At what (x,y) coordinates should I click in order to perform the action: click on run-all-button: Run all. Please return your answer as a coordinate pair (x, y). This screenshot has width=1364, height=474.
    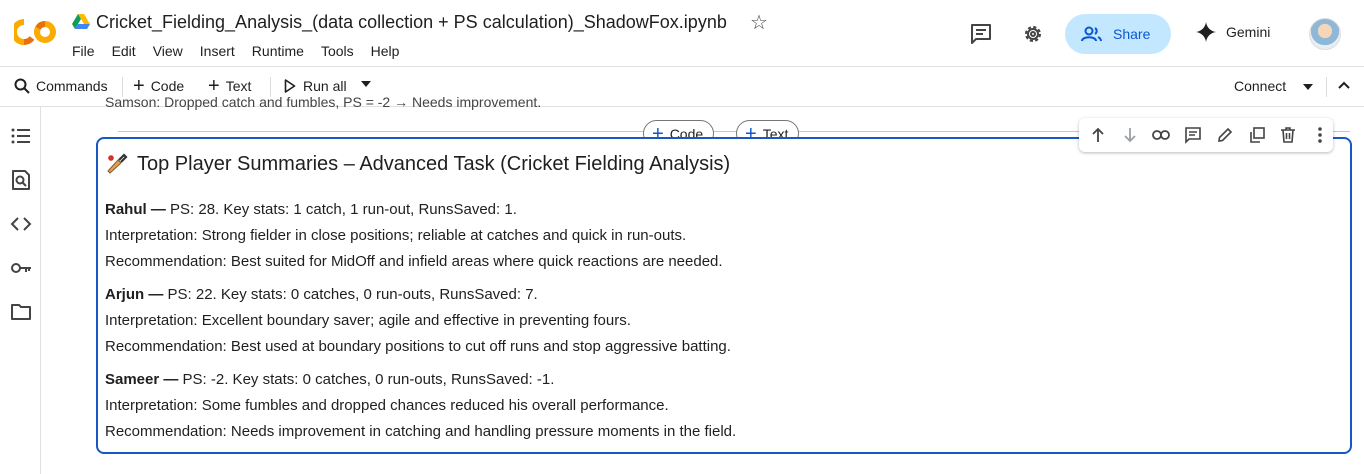
    Looking at the image, I should click on (315, 86).